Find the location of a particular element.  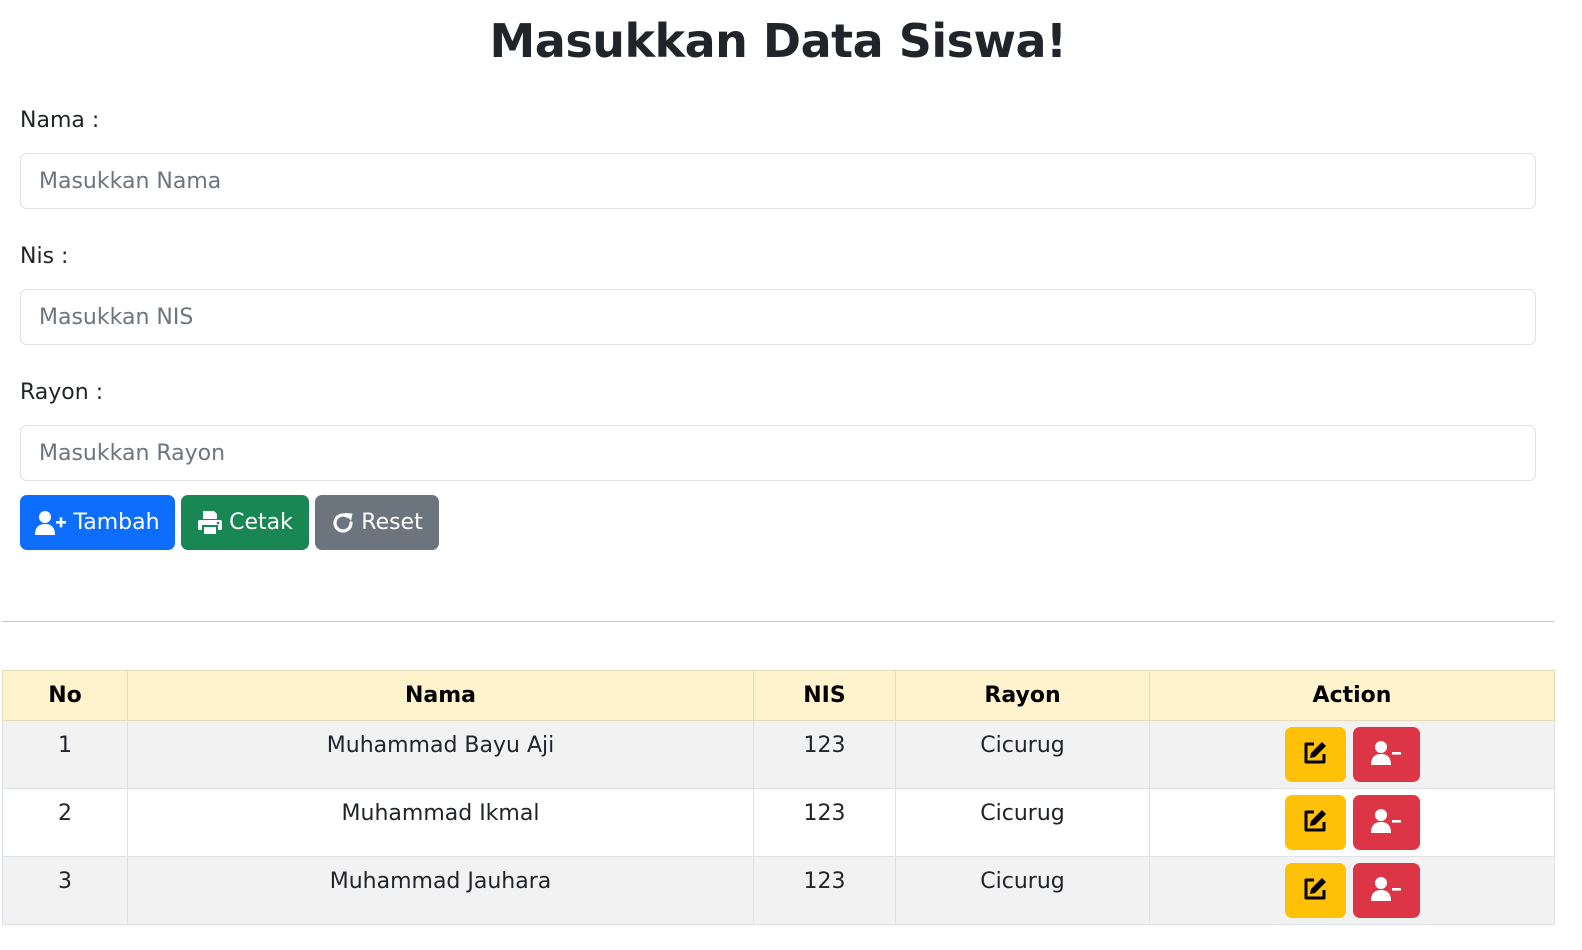

rayon-input is located at coordinates (778, 453).